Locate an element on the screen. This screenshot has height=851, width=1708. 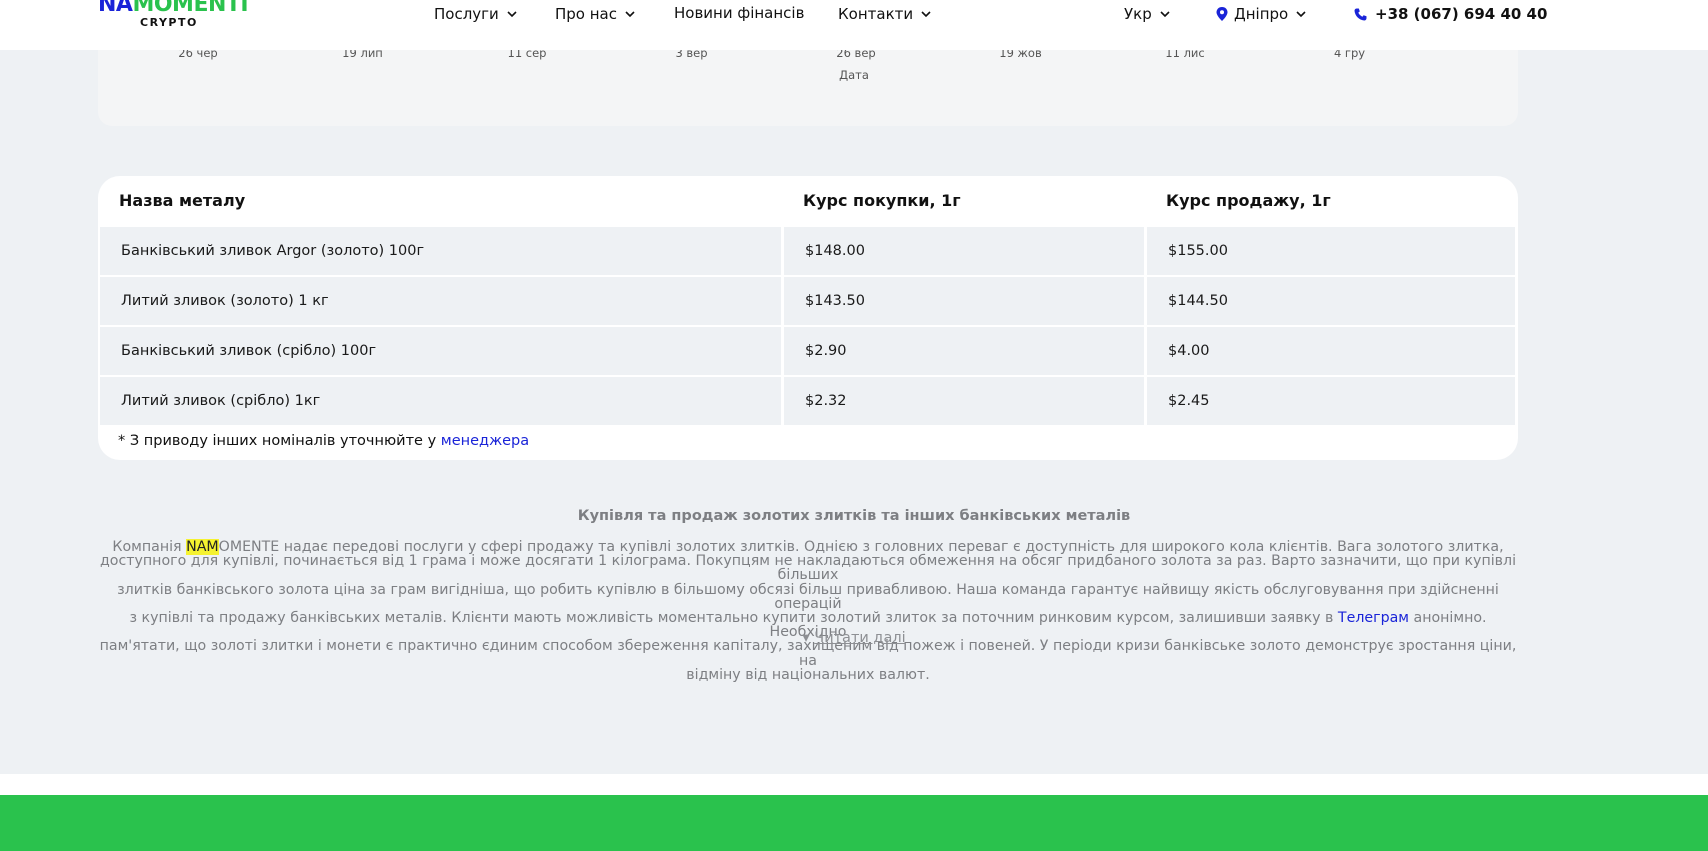
sell-price-cell: $2.45 is located at coordinates (1331, 401).